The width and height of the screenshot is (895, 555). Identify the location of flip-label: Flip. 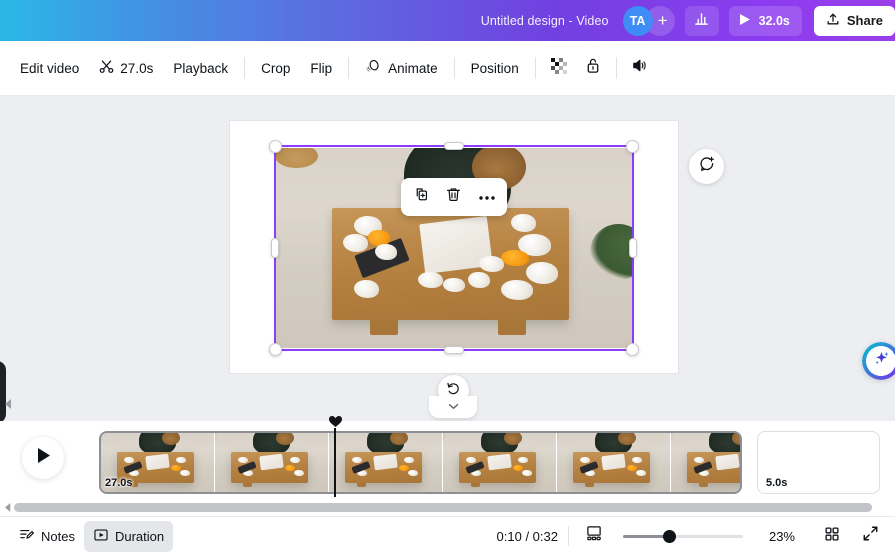
(321, 68).